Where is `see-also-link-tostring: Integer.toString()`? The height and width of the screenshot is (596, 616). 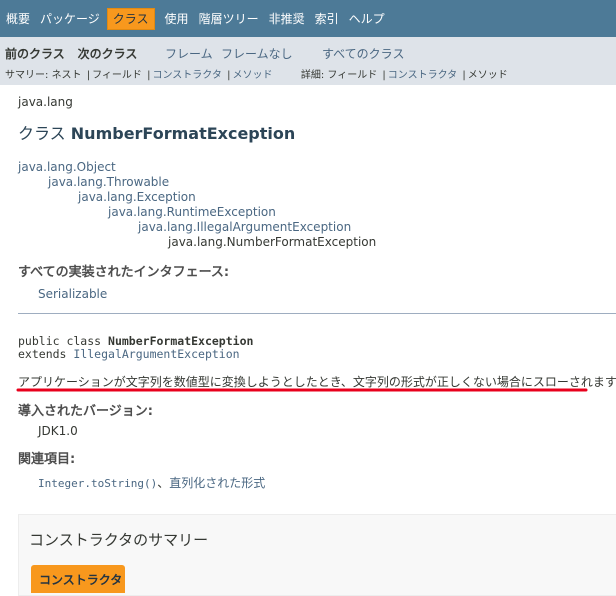
see-also-link-tostring: Integer.toString() is located at coordinates (97, 483).